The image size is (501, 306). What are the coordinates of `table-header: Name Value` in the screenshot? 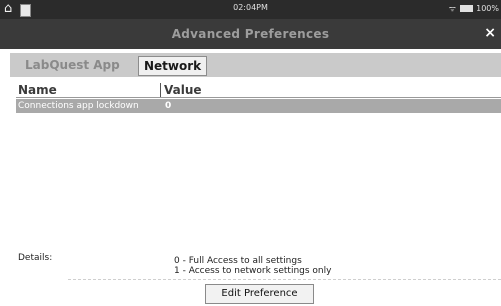 It's located at (258, 90).